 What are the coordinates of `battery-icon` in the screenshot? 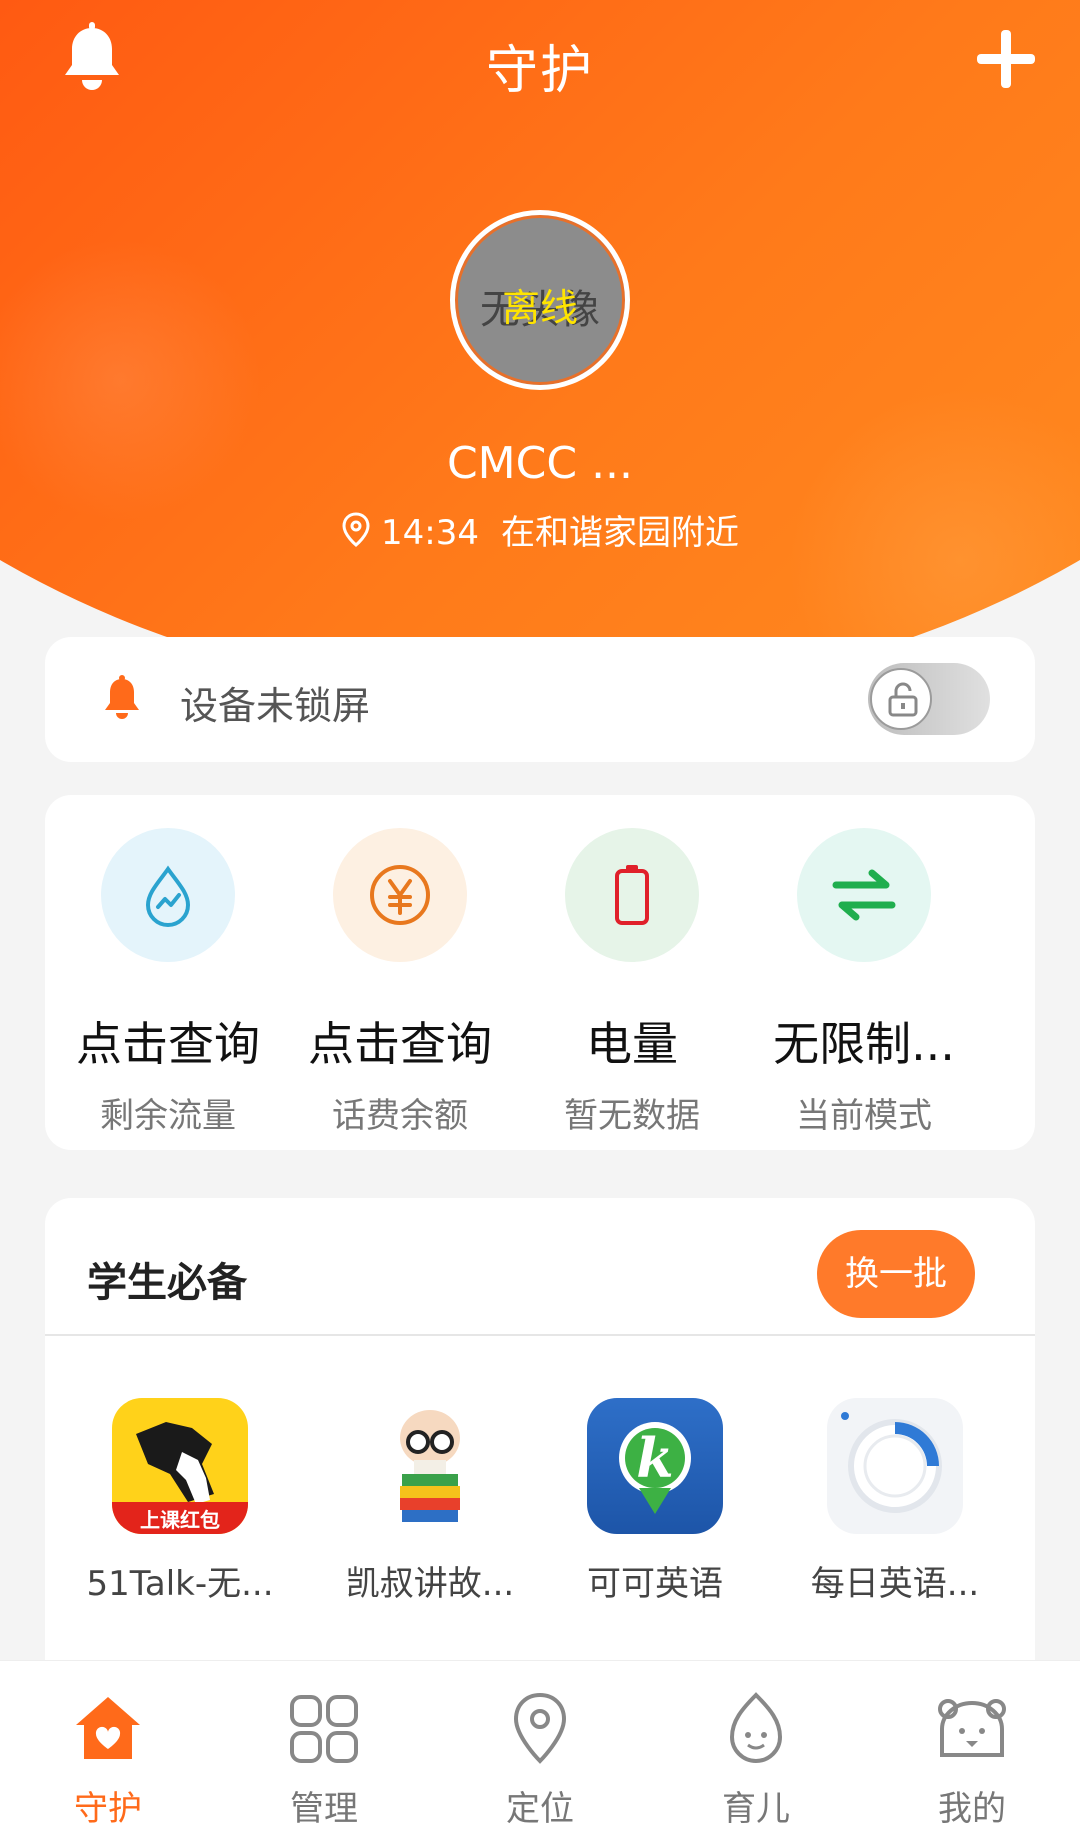 It's located at (632, 895).